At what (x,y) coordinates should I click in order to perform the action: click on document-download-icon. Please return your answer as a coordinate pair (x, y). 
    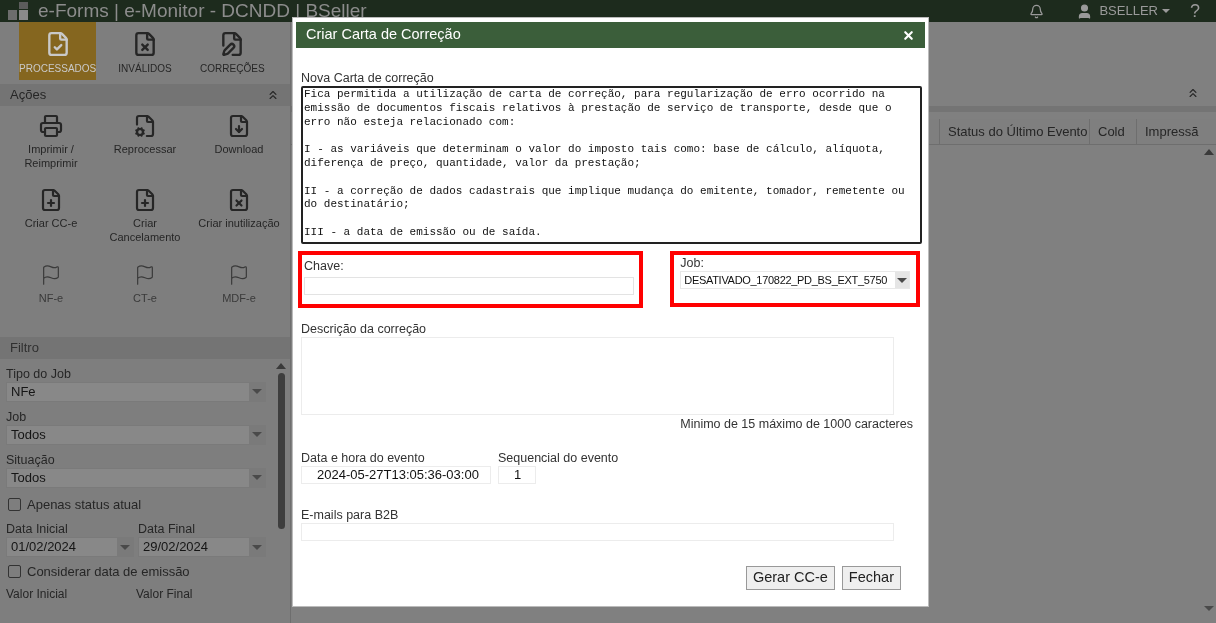
    Looking at the image, I should click on (239, 126).